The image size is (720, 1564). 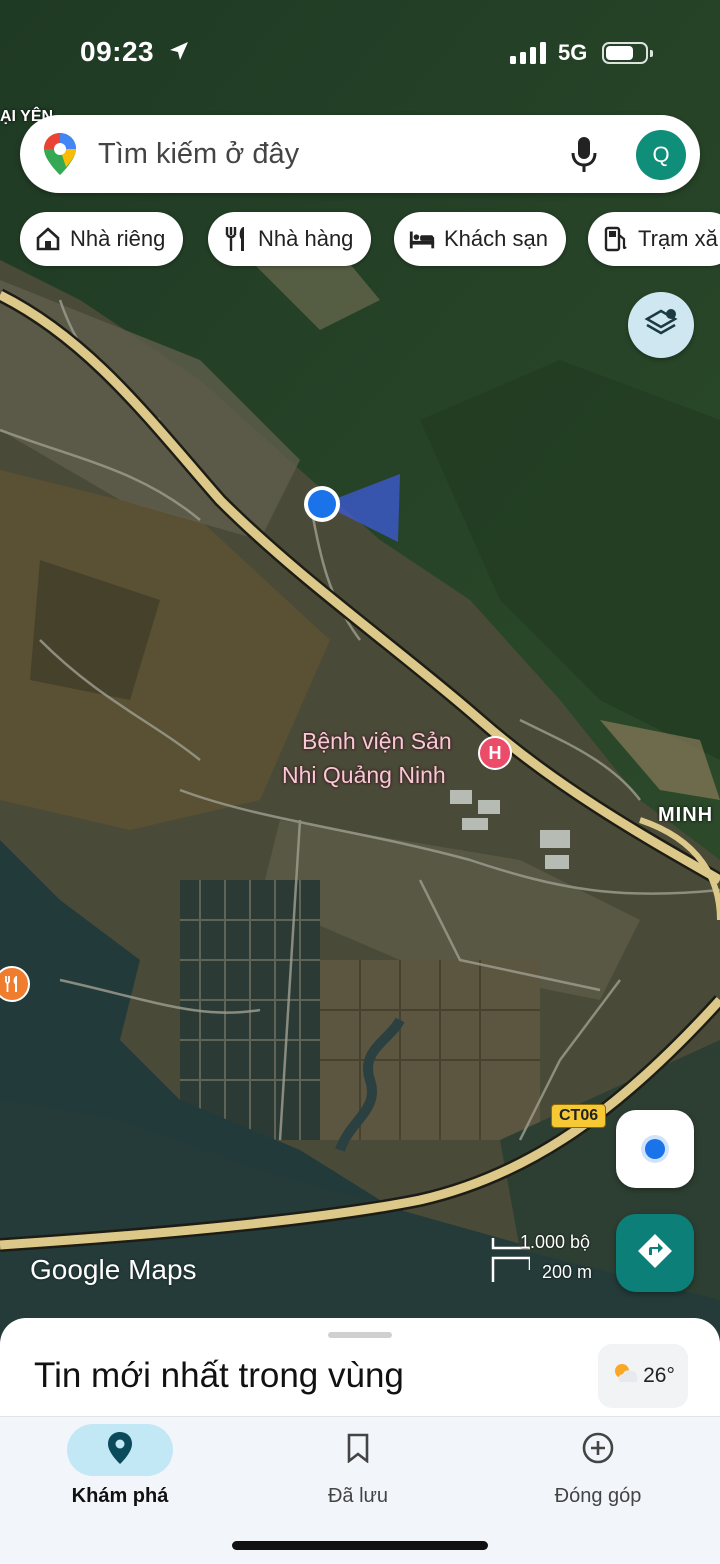 What do you see at coordinates (219, 1375) in the screenshot?
I see `sheet-title: Tin mới nhất trong vùng` at bounding box center [219, 1375].